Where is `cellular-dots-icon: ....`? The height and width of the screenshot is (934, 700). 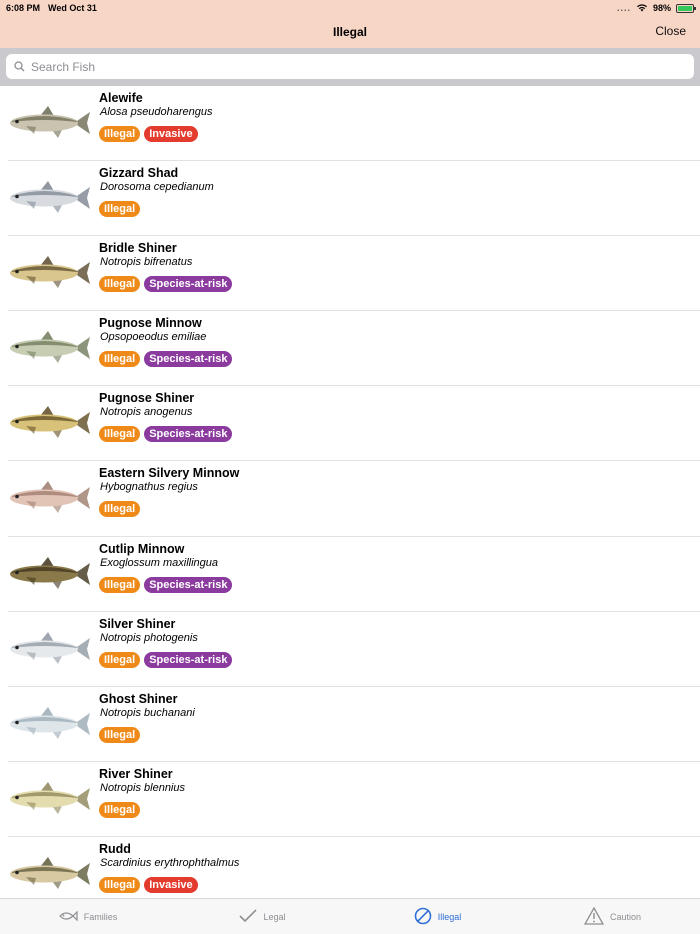
cellular-dots-icon: .... is located at coordinates (623, 8).